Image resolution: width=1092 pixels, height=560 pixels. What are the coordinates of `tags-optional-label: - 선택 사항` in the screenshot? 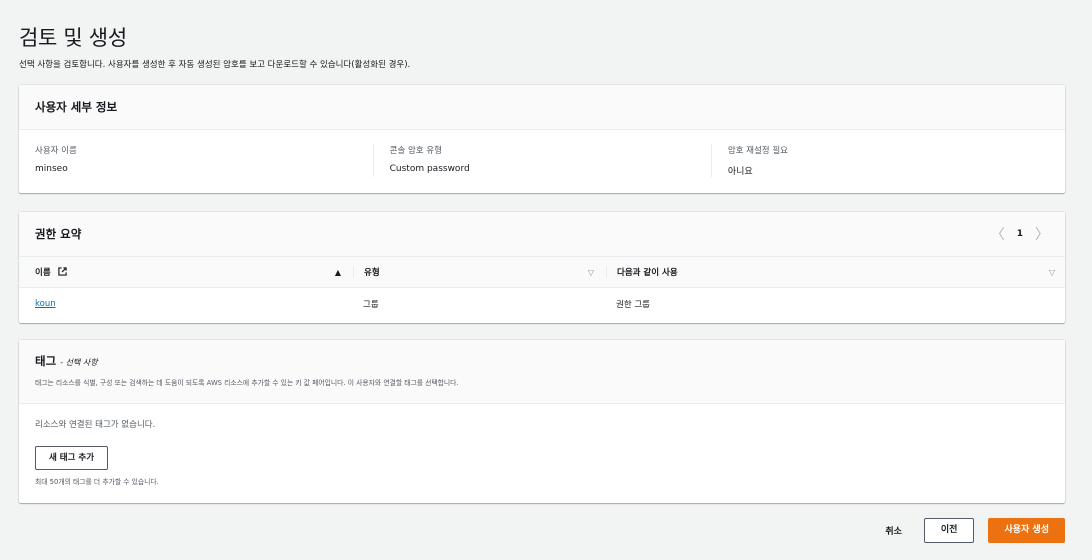 It's located at (79, 362).